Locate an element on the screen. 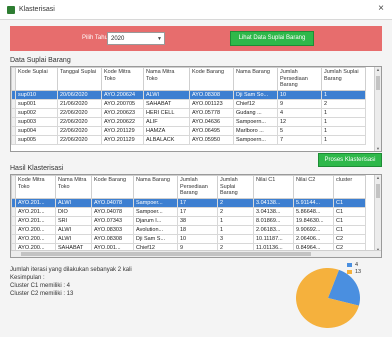 The image size is (392, 337). supply-cell: sup001 is located at coordinates (36, 103).